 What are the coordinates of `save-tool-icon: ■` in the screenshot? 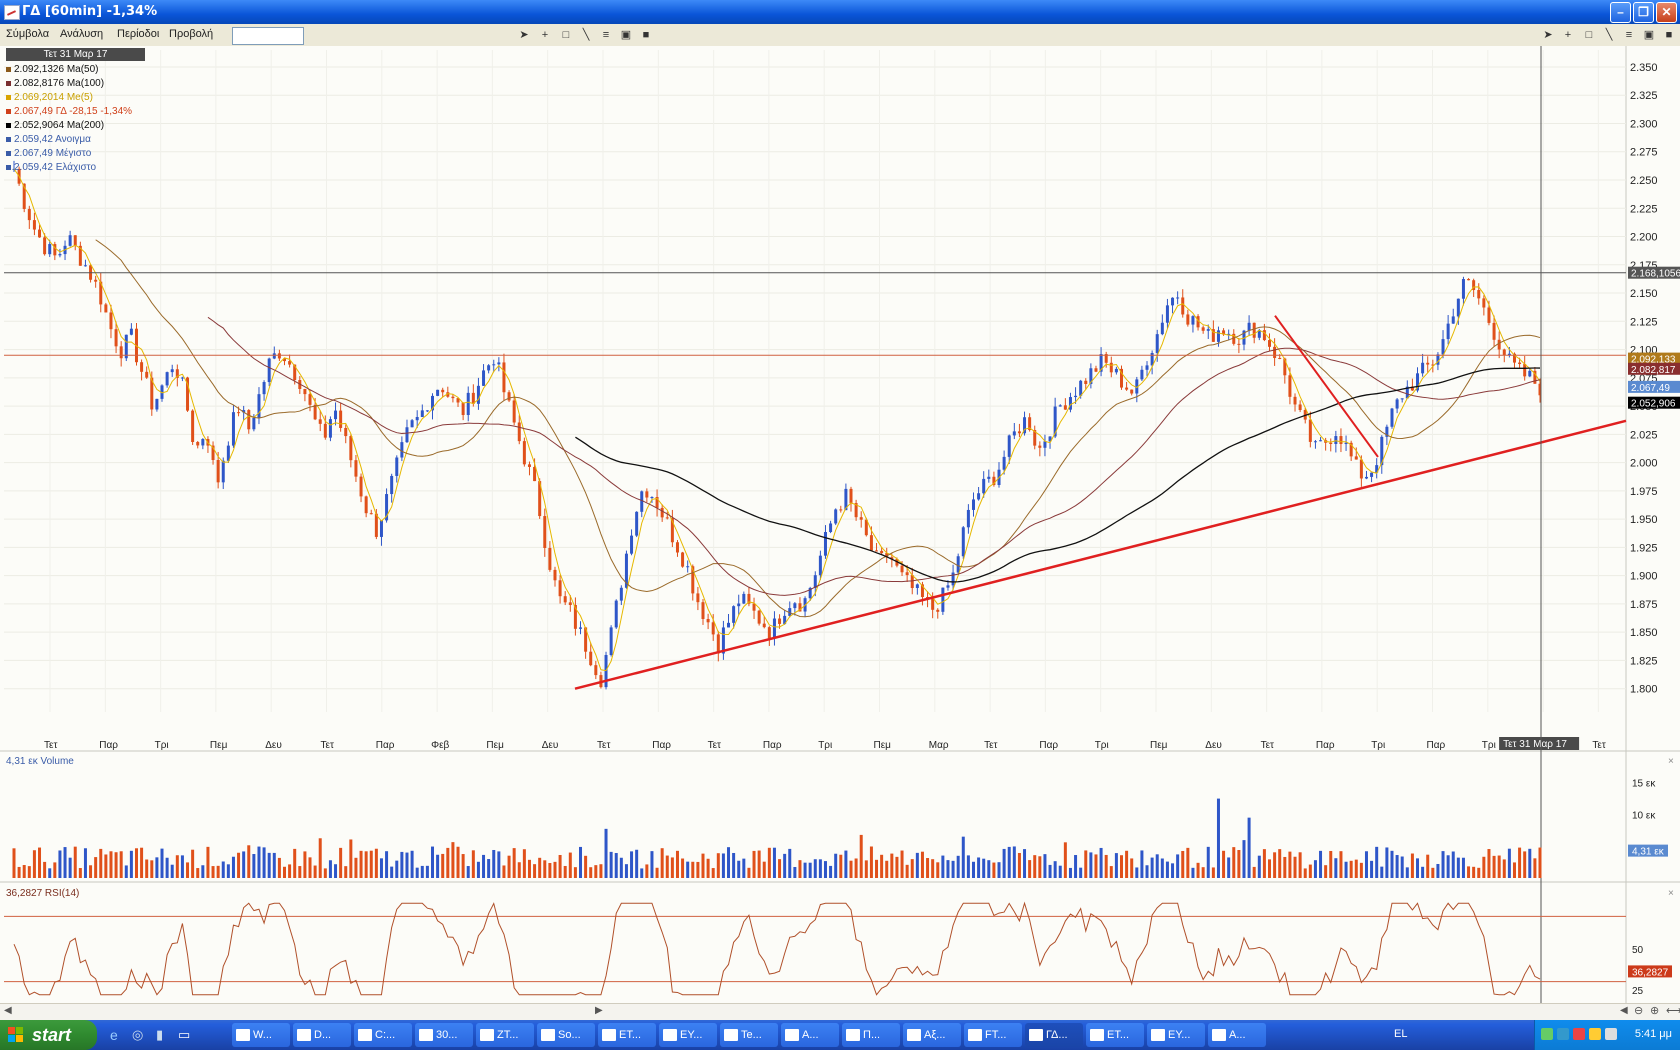 It's located at (646, 35).